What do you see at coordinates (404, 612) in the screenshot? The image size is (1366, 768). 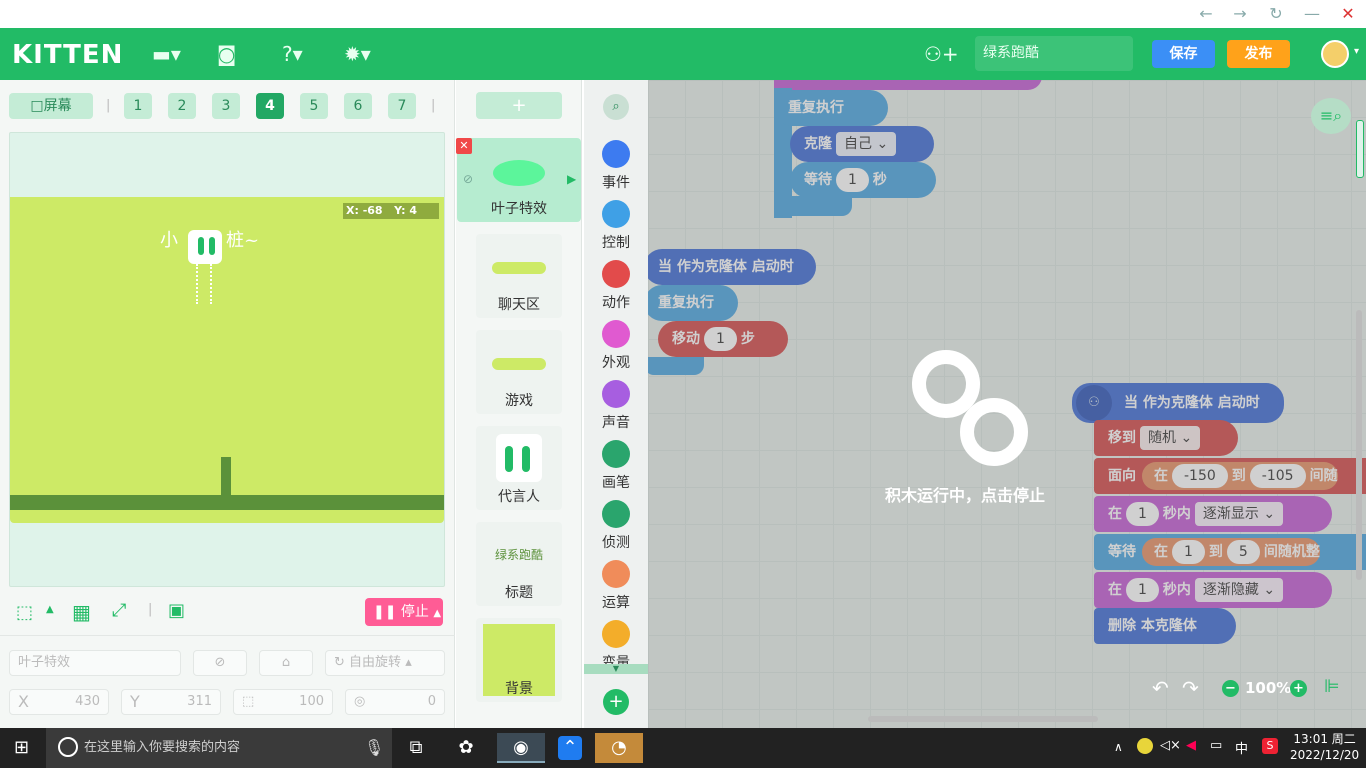 I see `stop-button: ❚❚ 停止 ▲` at bounding box center [404, 612].